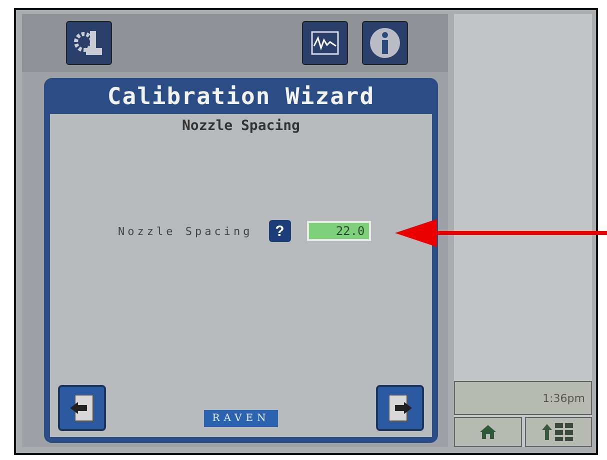  I want to click on gear-wrench-icon, so click(89, 43).